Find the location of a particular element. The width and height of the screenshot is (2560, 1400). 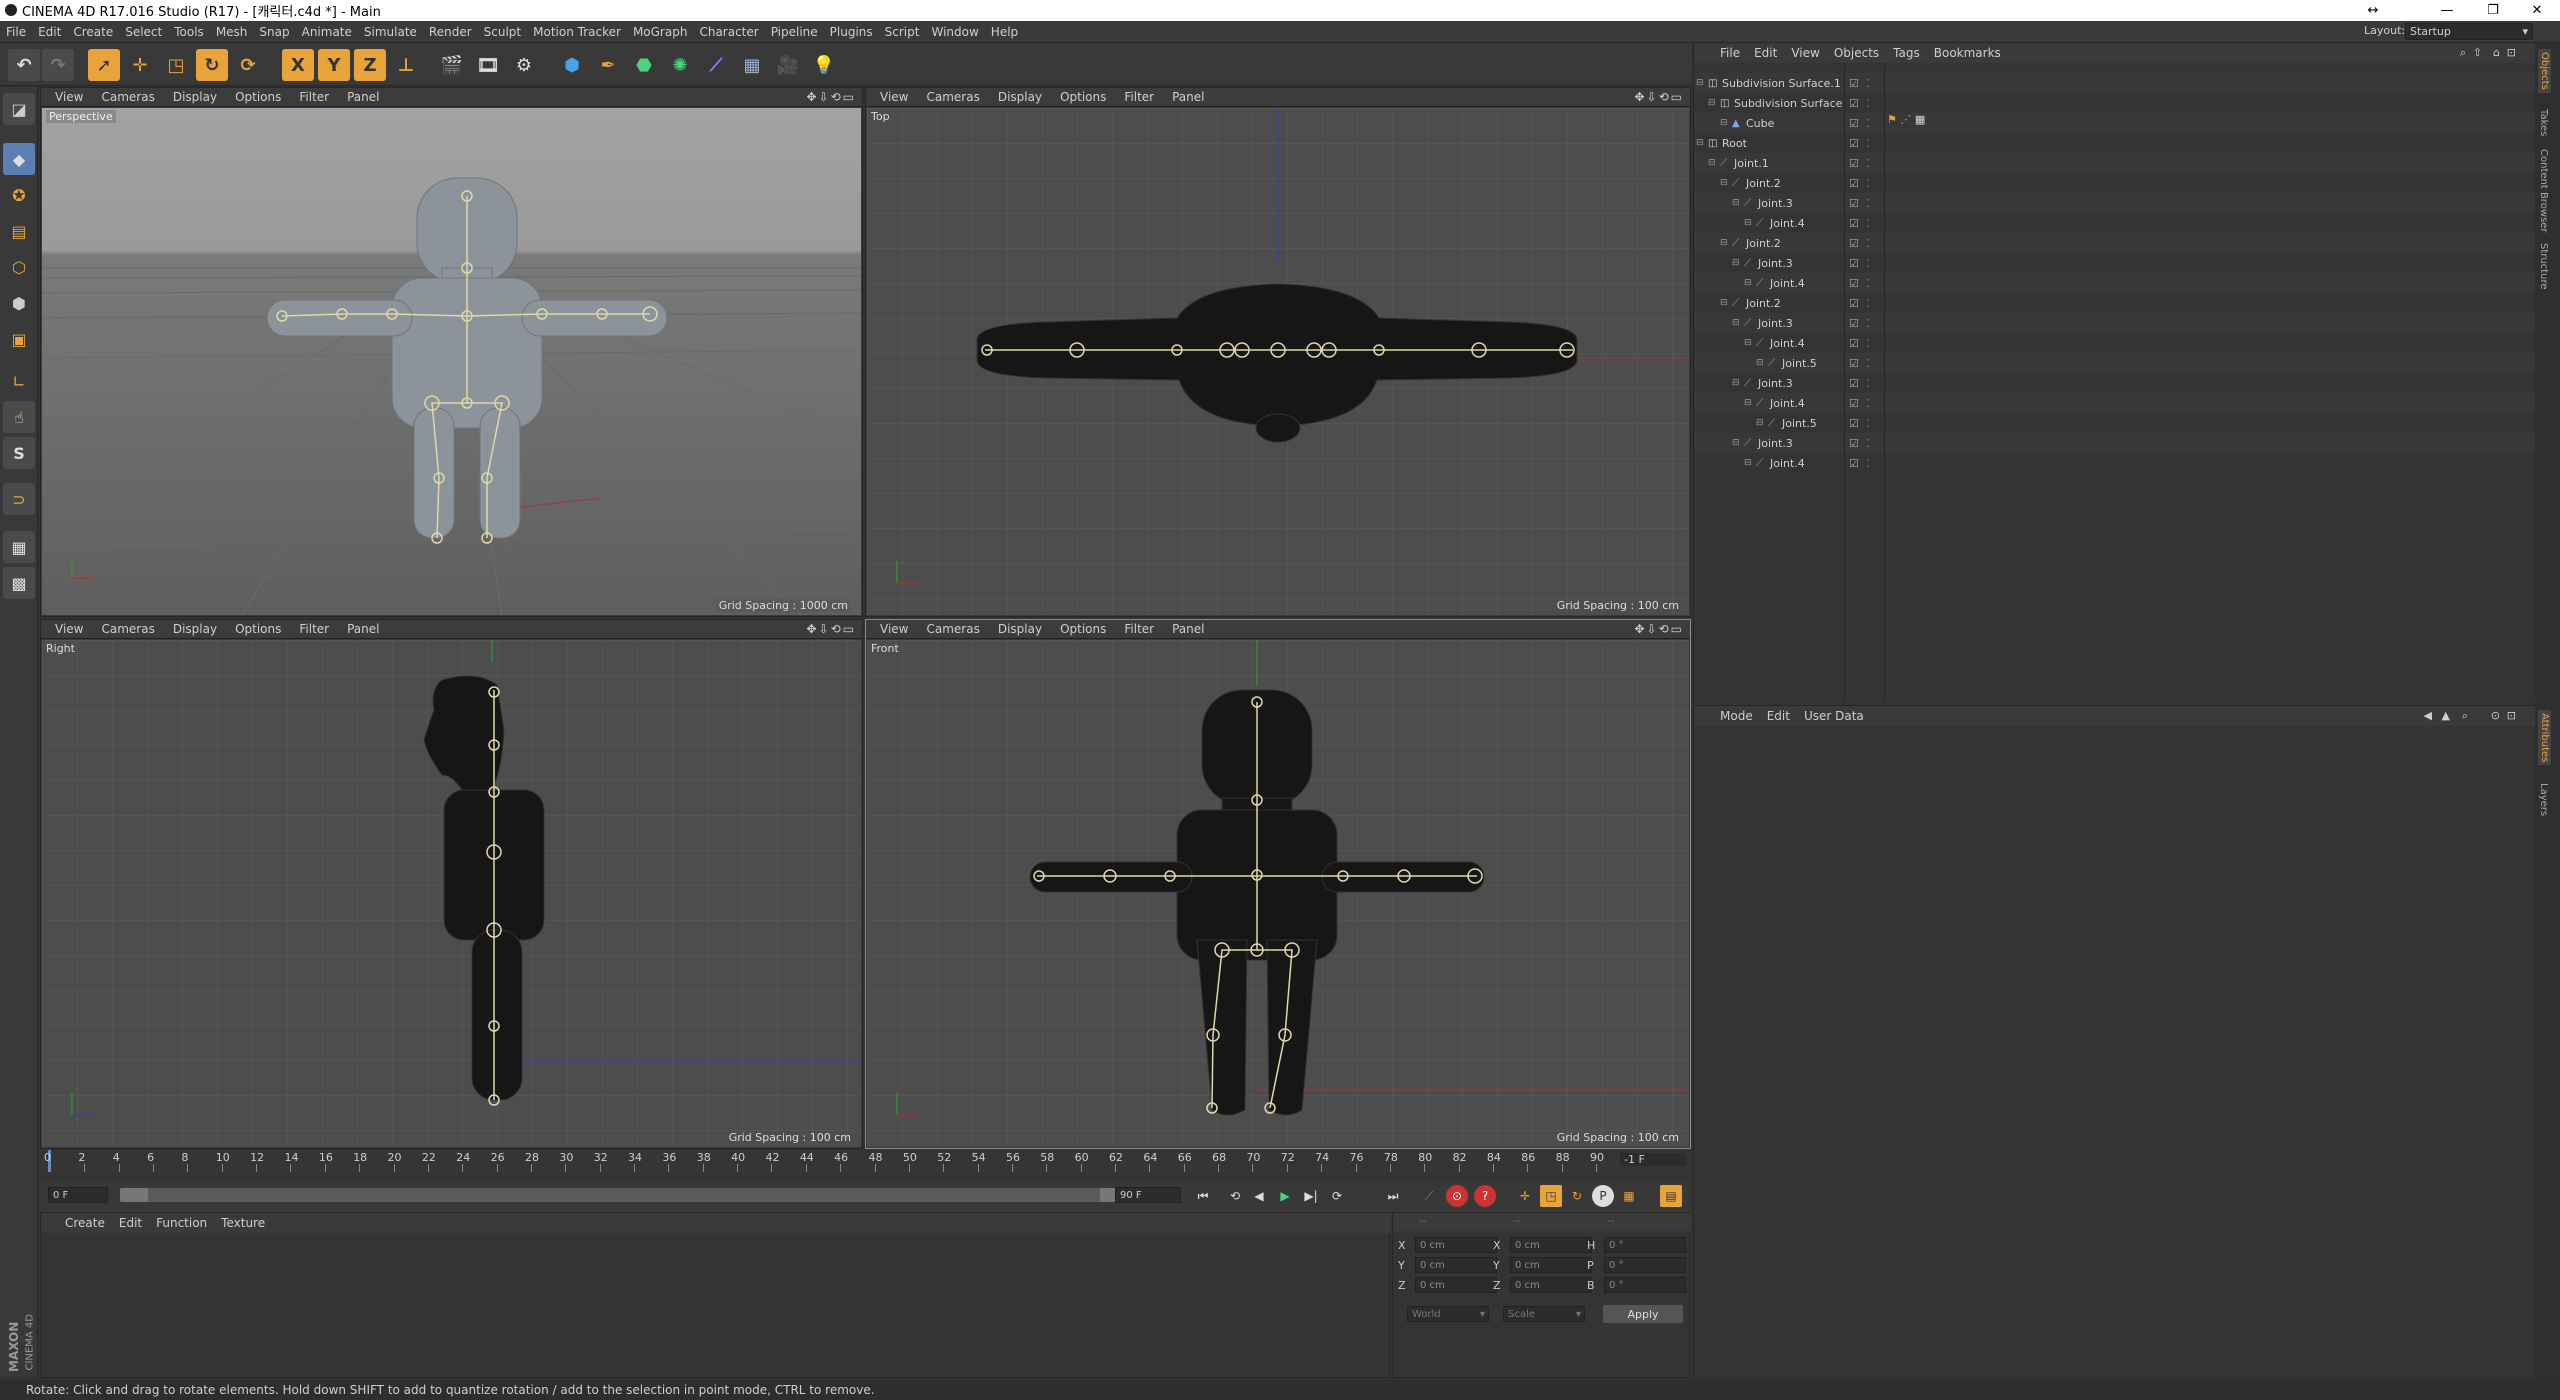

object-row: ⊟ ◫ Subdivision Surface ☑ ⁚ is located at coordinates (2115, 103).